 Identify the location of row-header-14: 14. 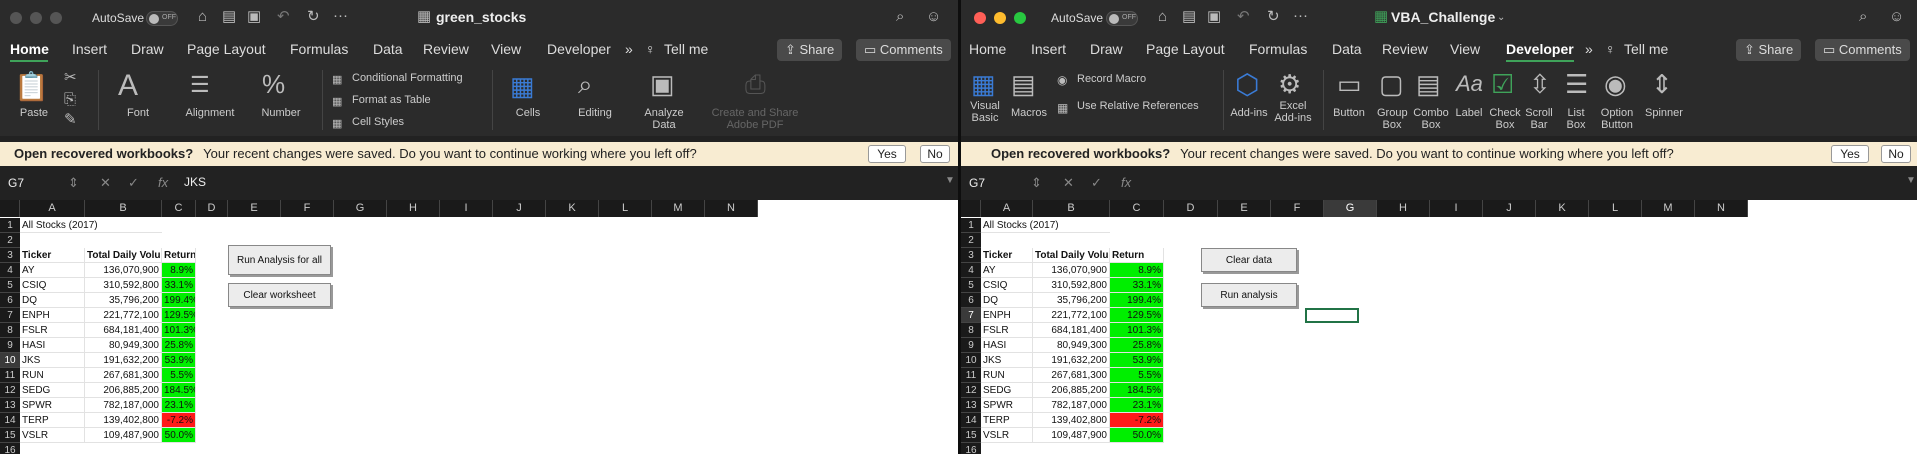
(10, 420).